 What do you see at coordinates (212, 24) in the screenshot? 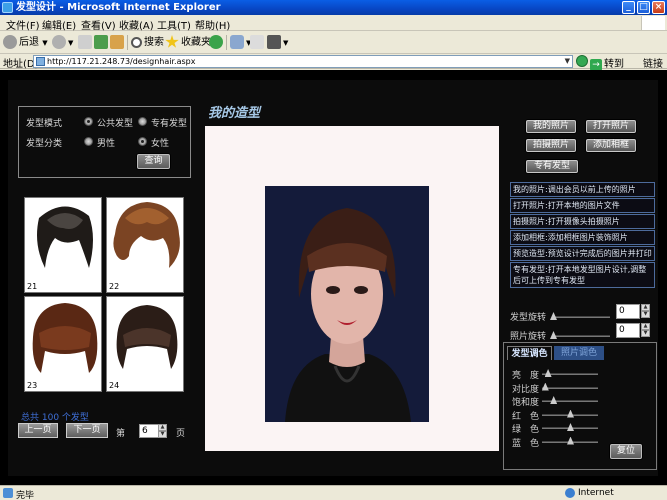
I see `menu-help: 帮助(H)` at bounding box center [212, 24].